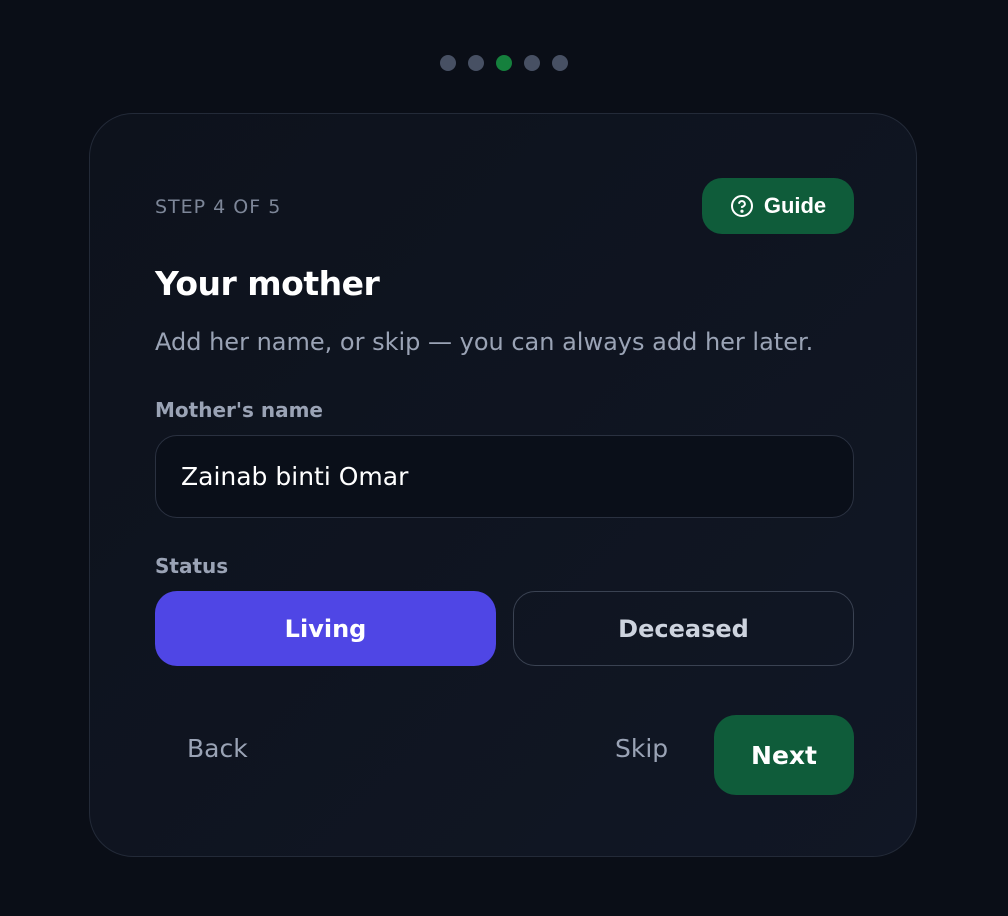  I want to click on progress-dot-3-active, so click(504, 63).